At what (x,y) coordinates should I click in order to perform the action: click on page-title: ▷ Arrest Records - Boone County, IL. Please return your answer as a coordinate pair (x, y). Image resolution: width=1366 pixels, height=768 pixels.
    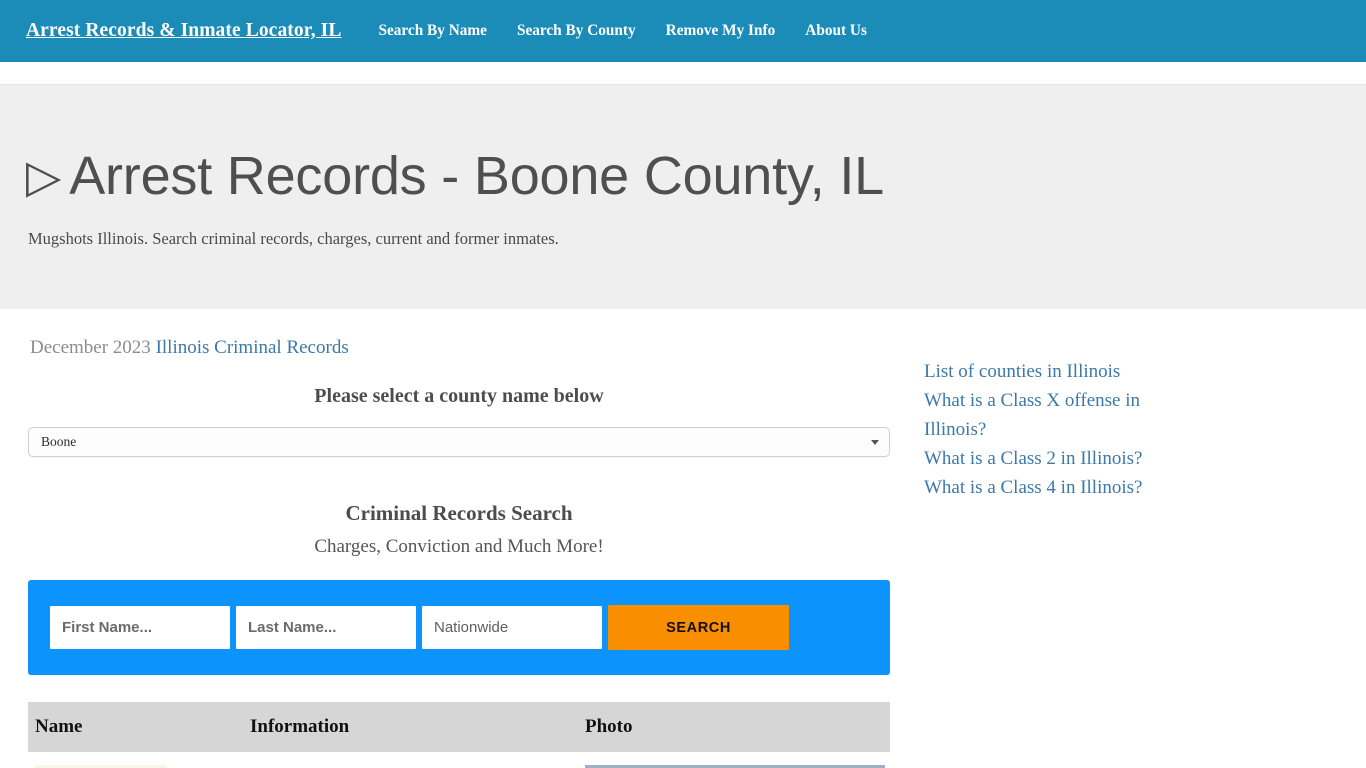
    Looking at the image, I should click on (683, 176).